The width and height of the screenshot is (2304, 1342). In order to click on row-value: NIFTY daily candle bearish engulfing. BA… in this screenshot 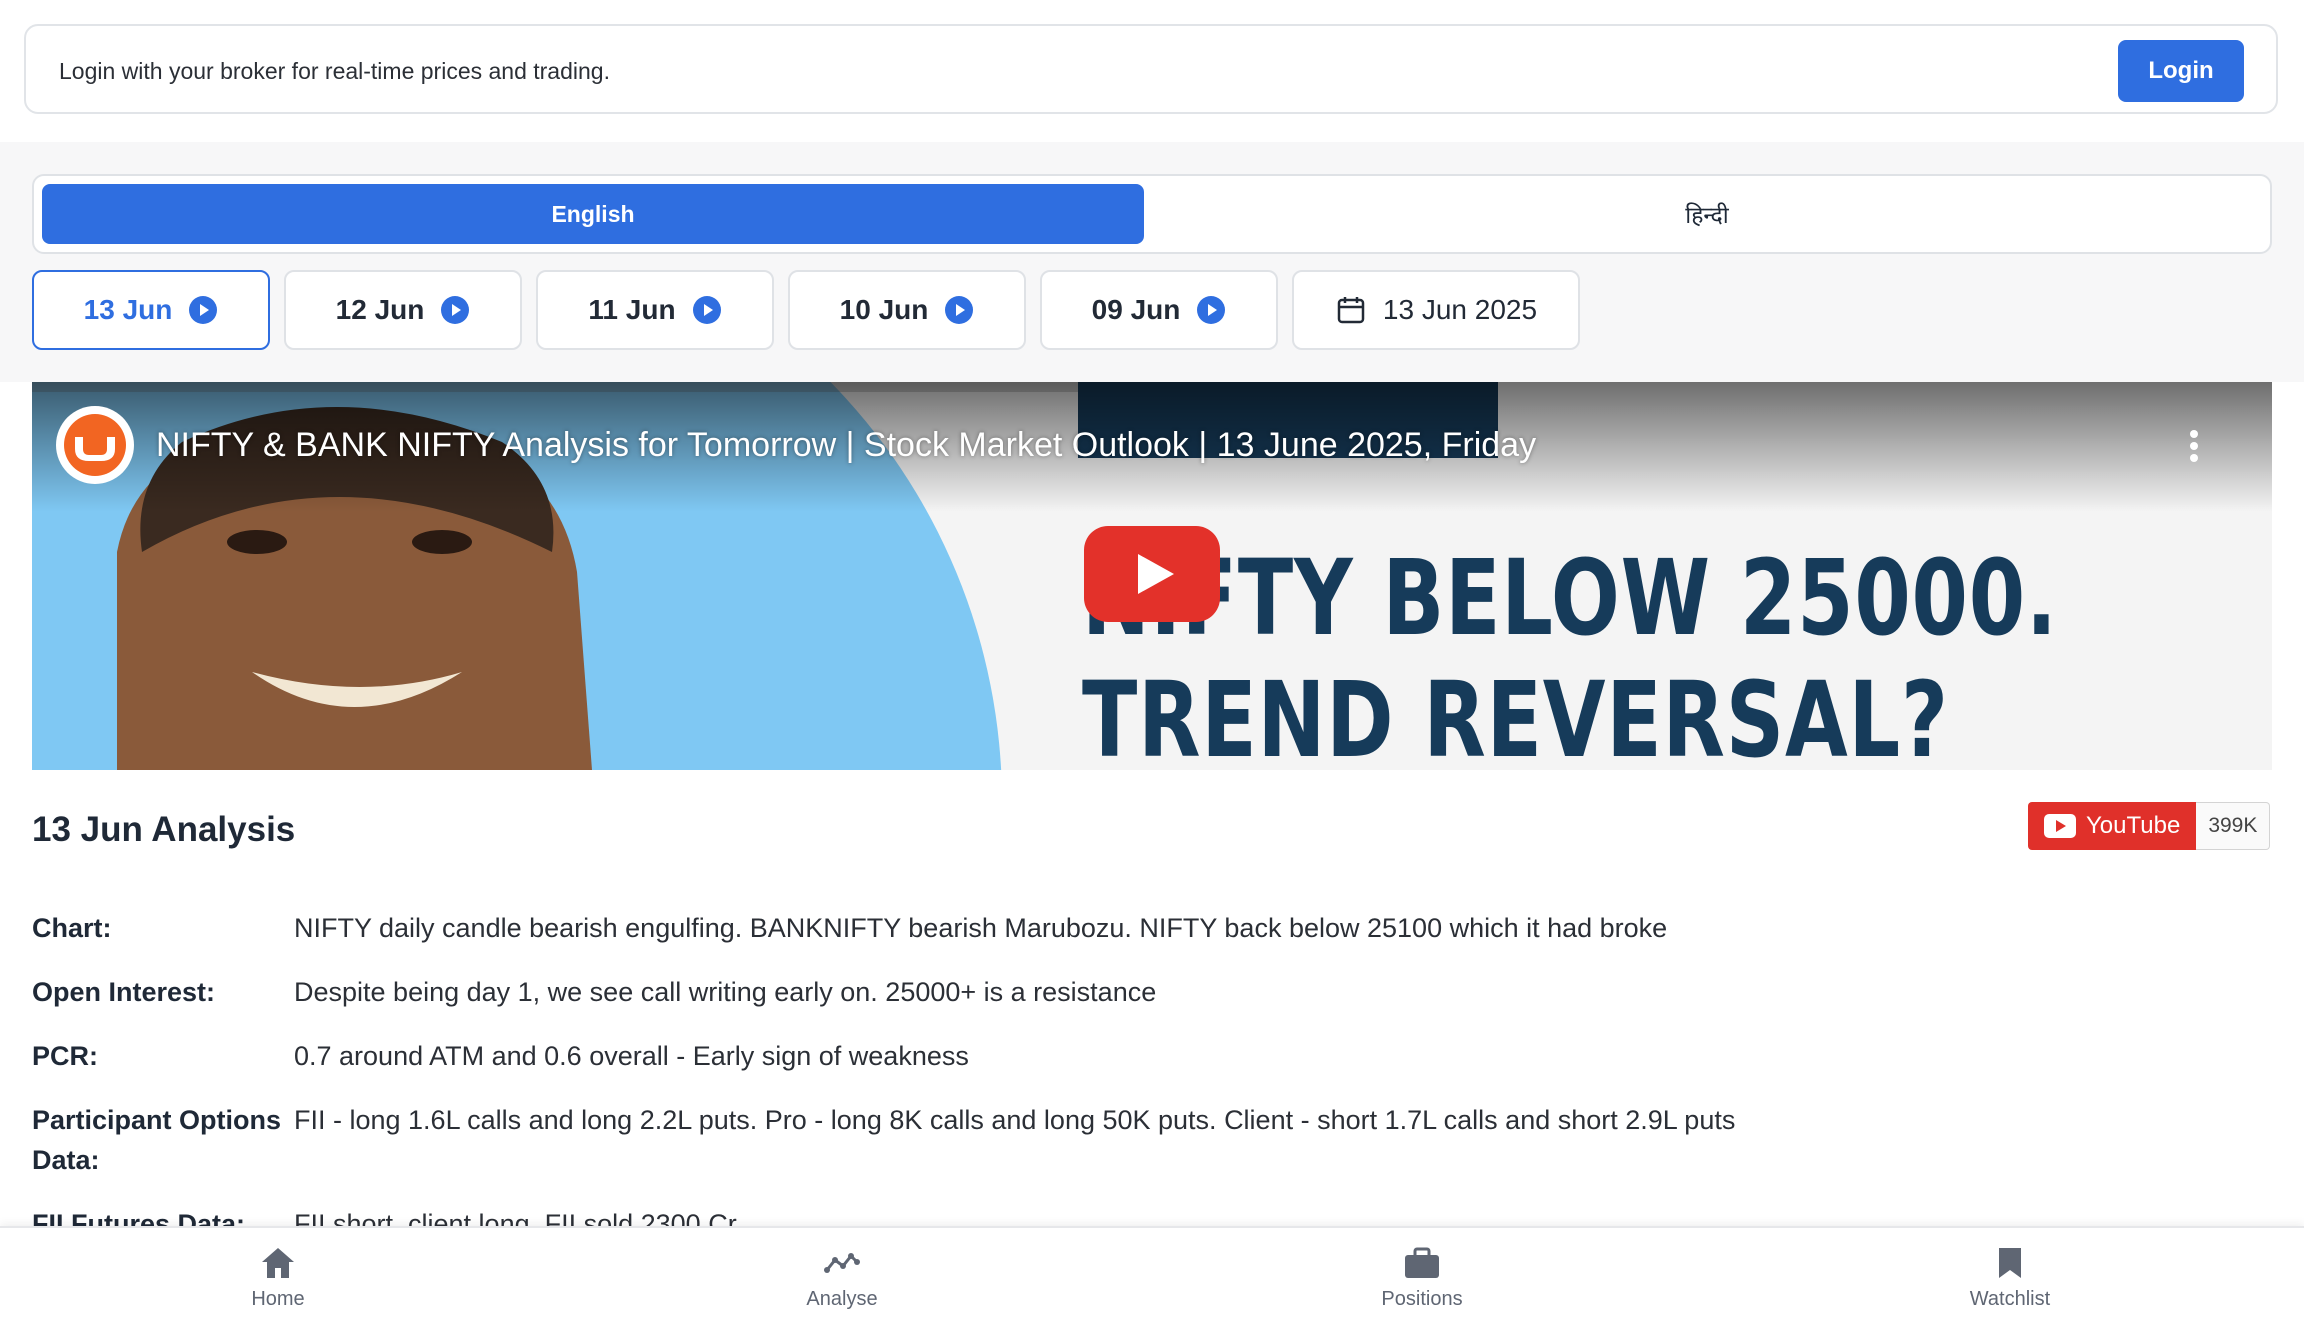, I will do `click(981, 928)`.